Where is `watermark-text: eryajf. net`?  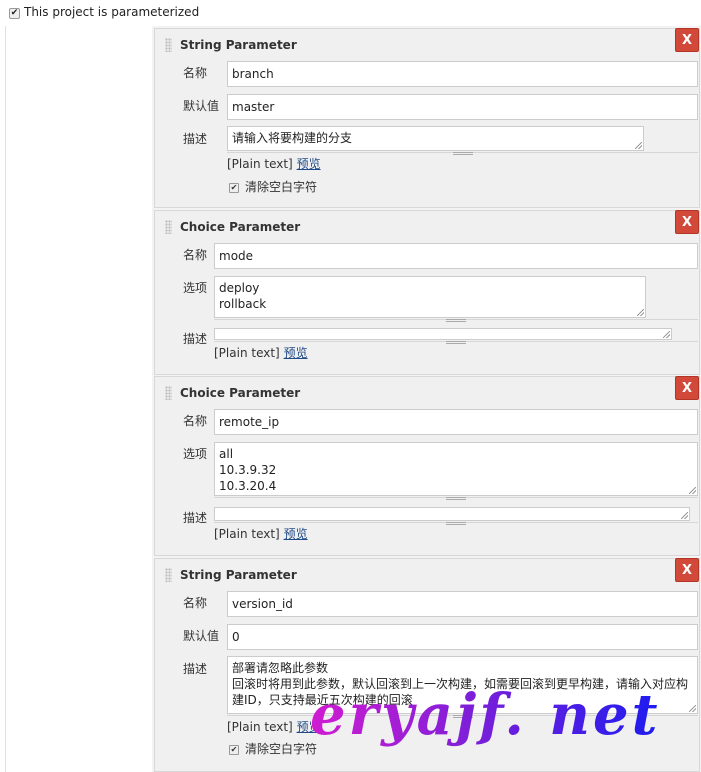 watermark-text: eryajf. net is located at coordinates (485, 715).